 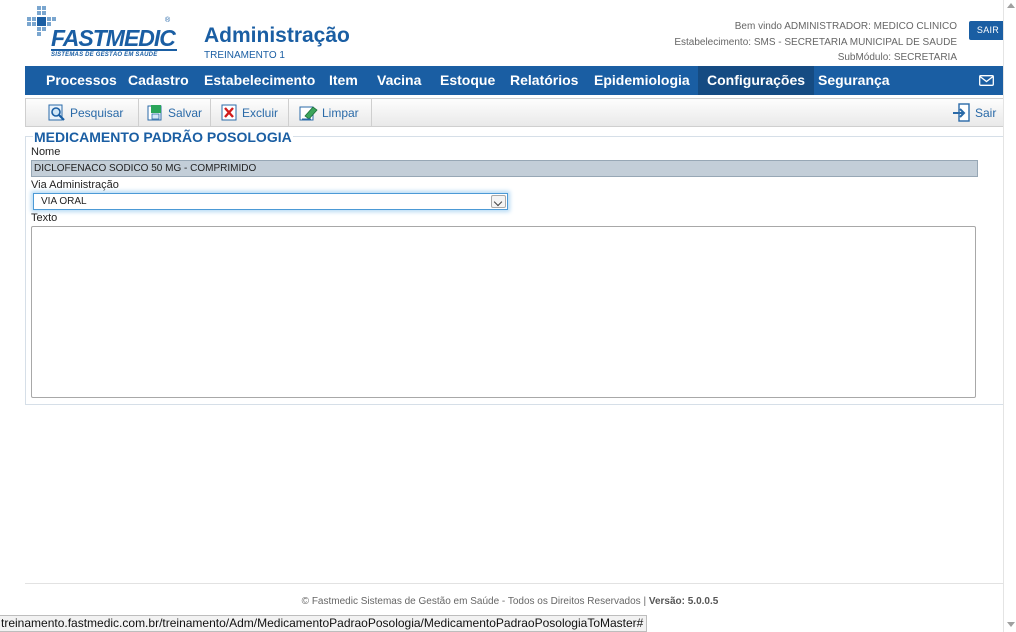 I want to click on name-field: DICLOFENACO SODICO 50 MG - COMPRIMIDO, so click(x=504, y=168).